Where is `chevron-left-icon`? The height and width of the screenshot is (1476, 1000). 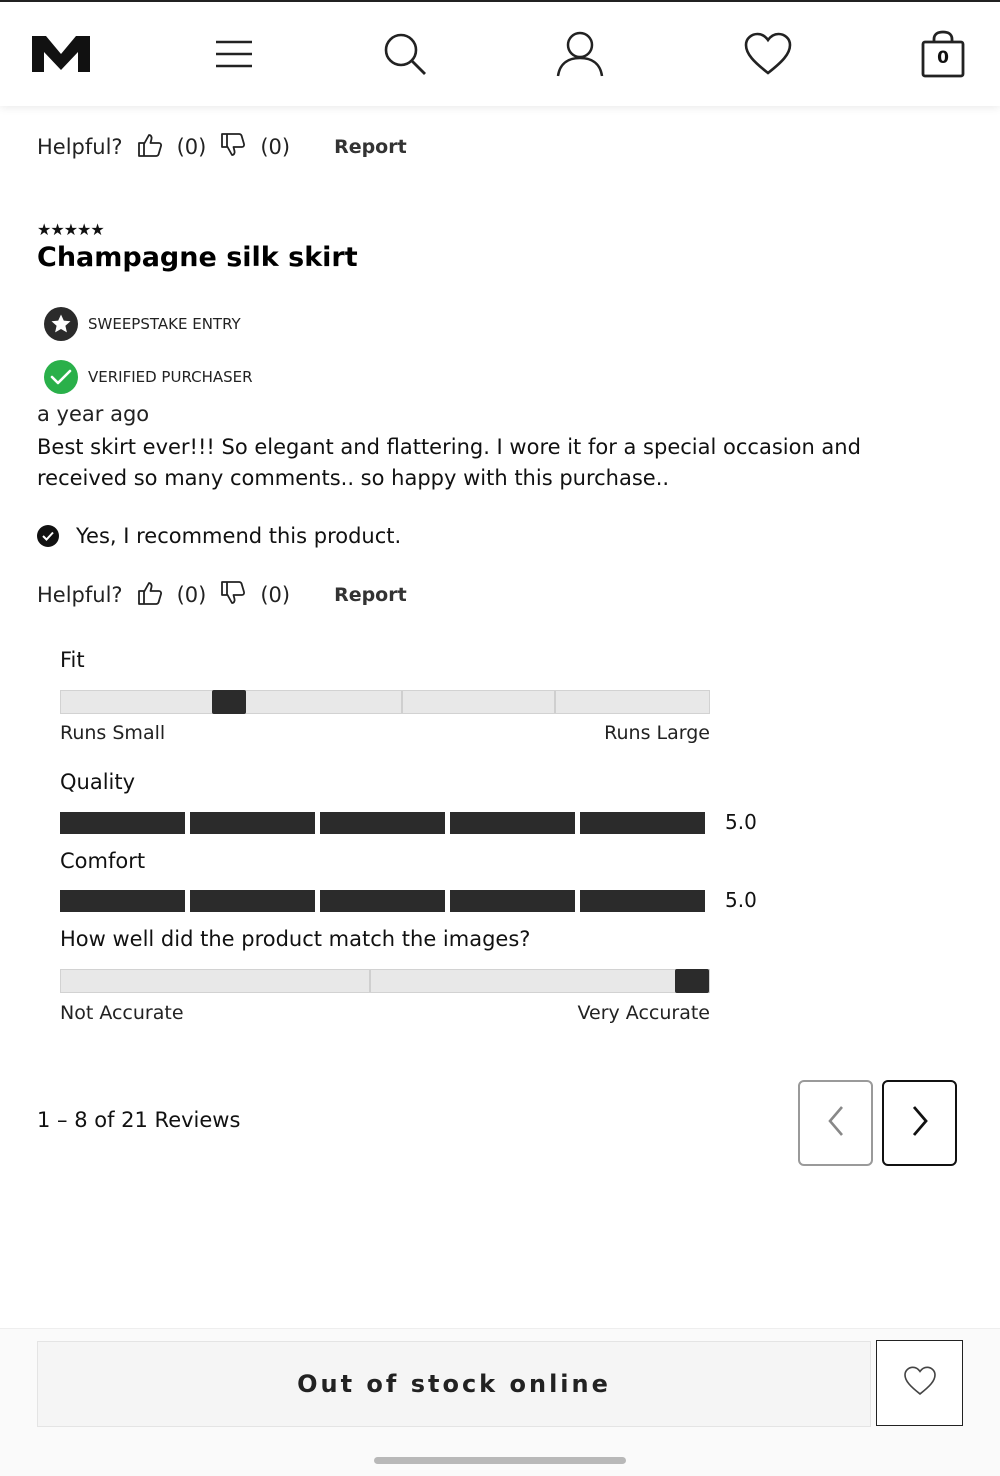 chevron-left-icon is located at coordinates (836, 1123).